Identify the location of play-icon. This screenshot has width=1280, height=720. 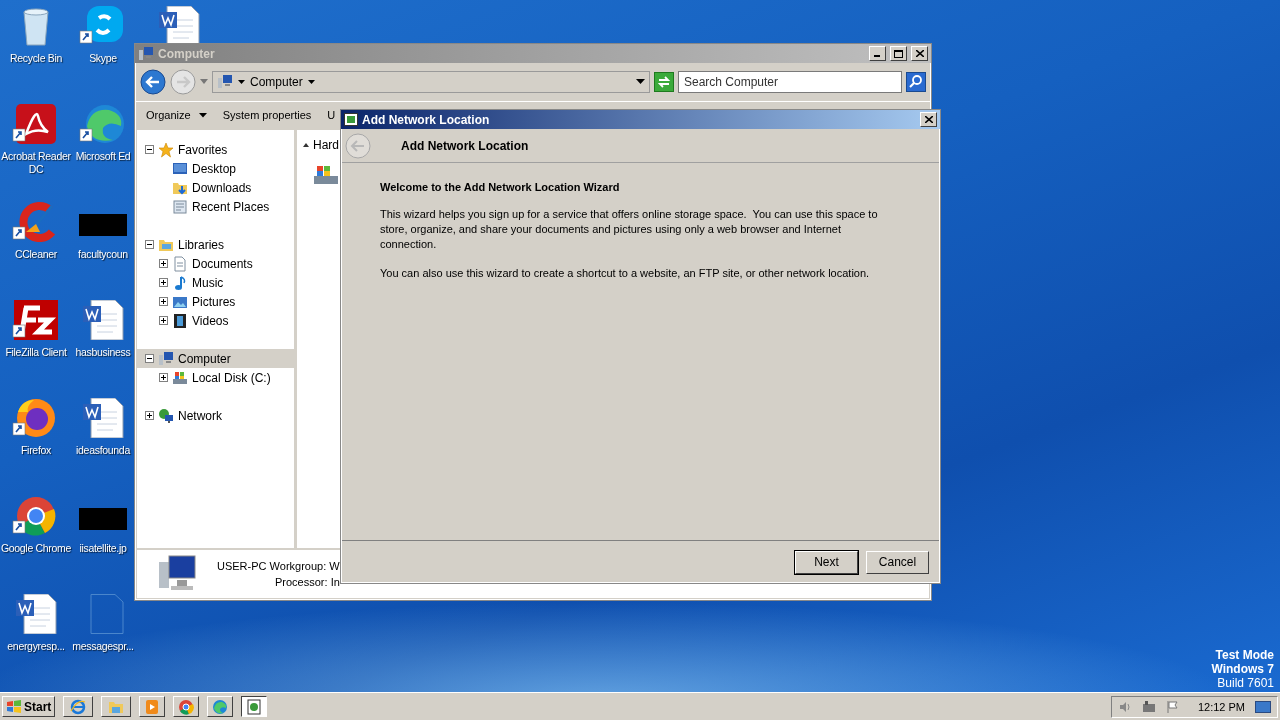
(152, 706).